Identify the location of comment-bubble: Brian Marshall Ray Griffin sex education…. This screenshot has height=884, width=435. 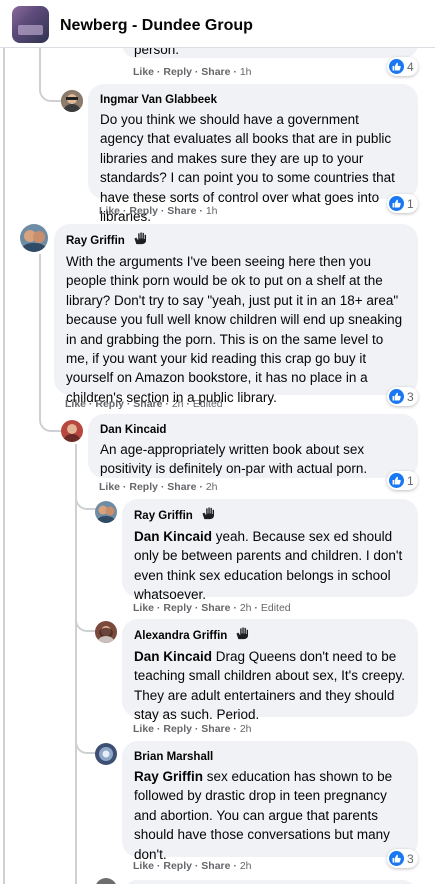
(270, 801).